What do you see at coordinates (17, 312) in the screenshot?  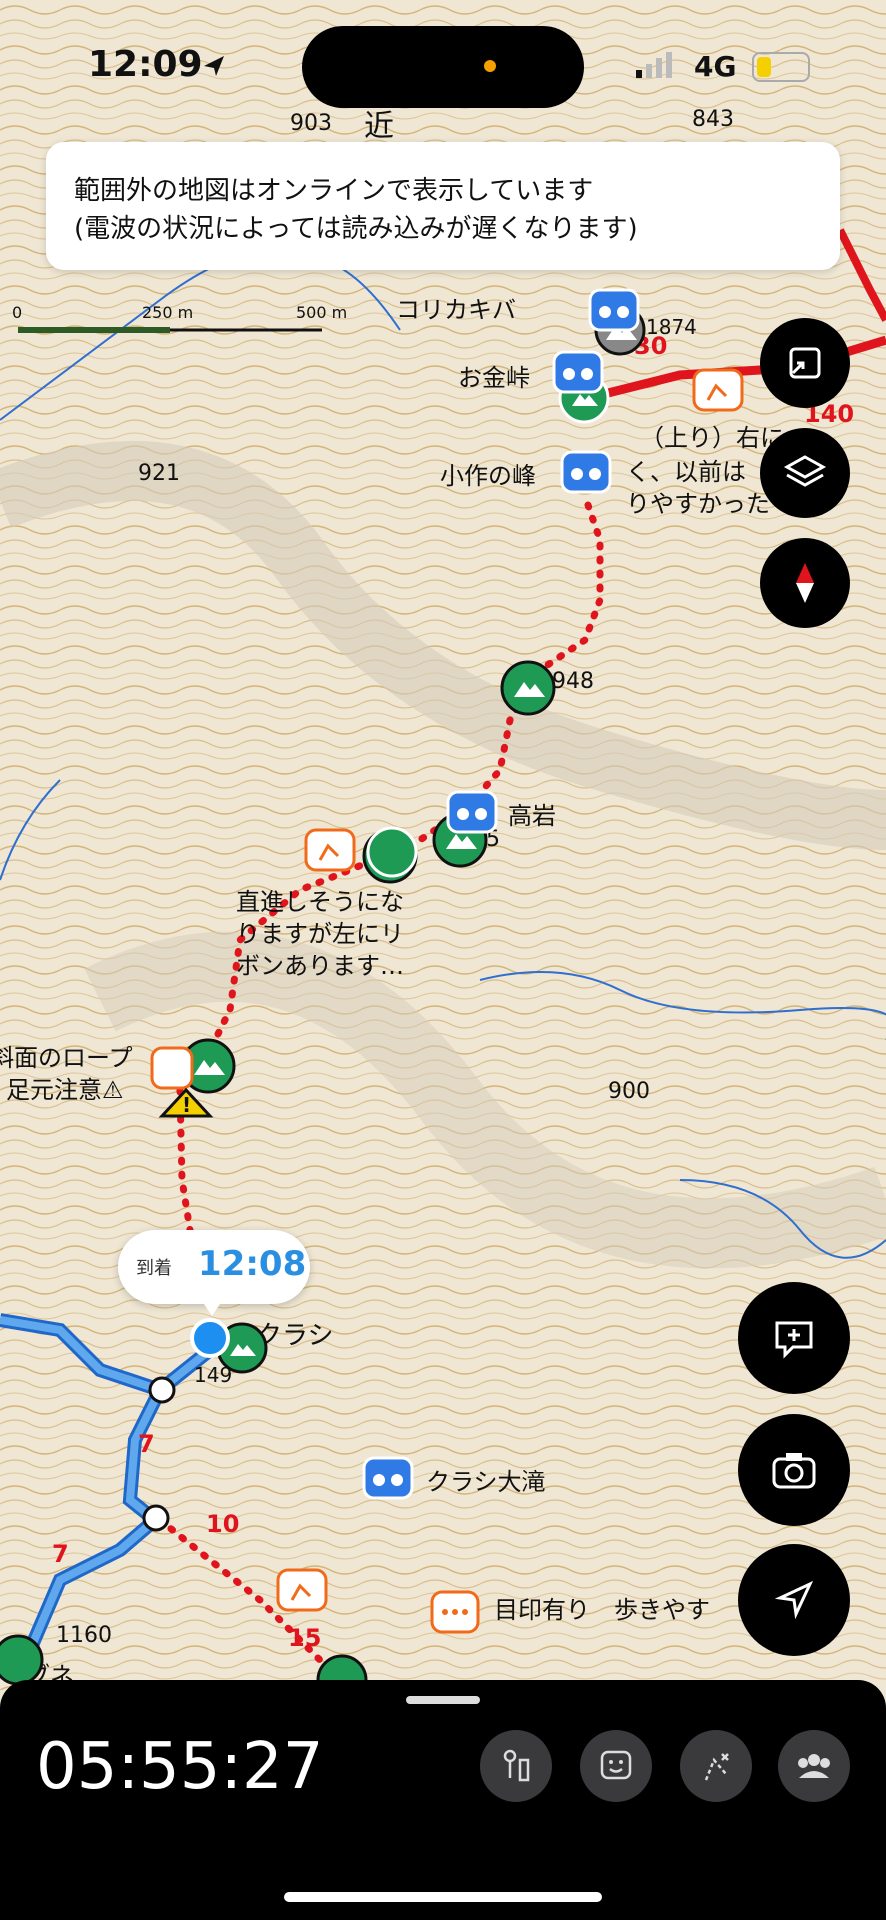 I see `scale-tick-0: 0` at bounding box center [17, 312].